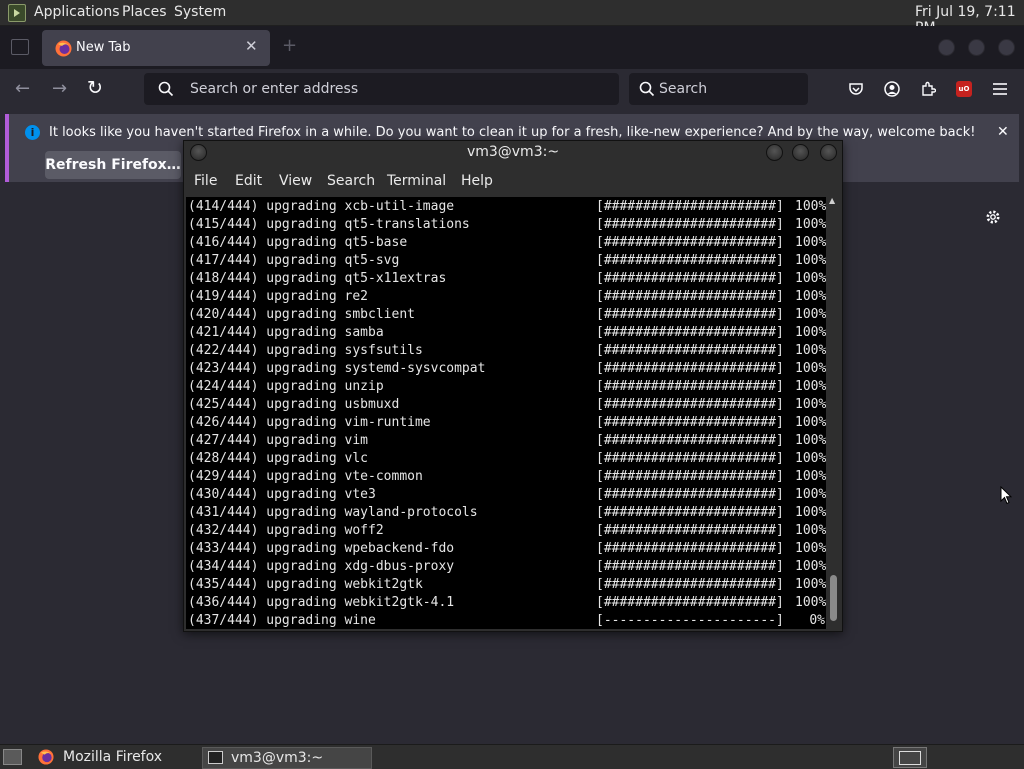 The width and height of the screenshot is (1024, 769). I want to click on window-close-button, so click(1006, 47).